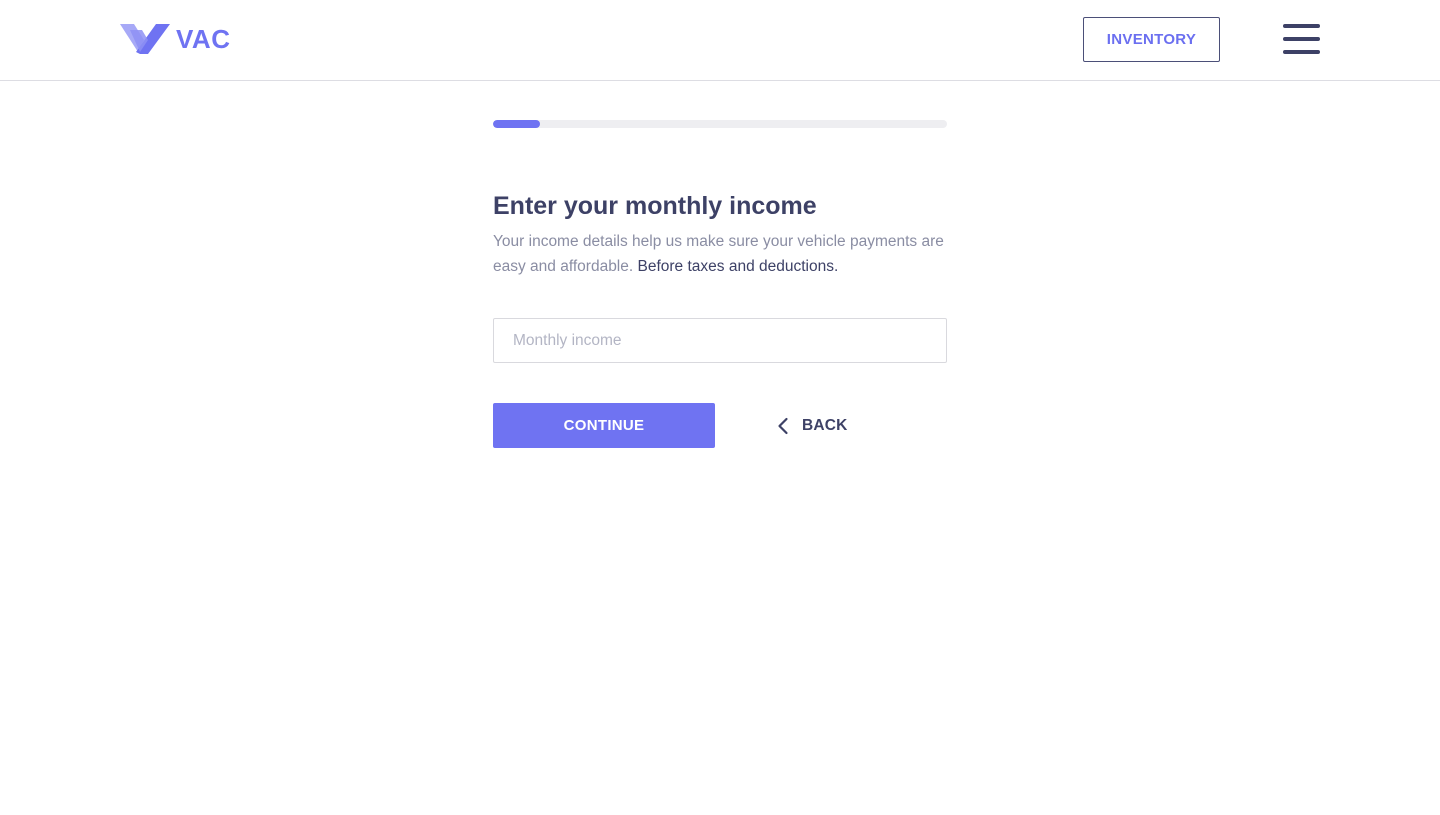 The image size is (1440, 815). What do you see at coordinates (1151, 39) in the screenshot?
I see `inventory-button: INVENTORY` at bounding box center [1151, 39].